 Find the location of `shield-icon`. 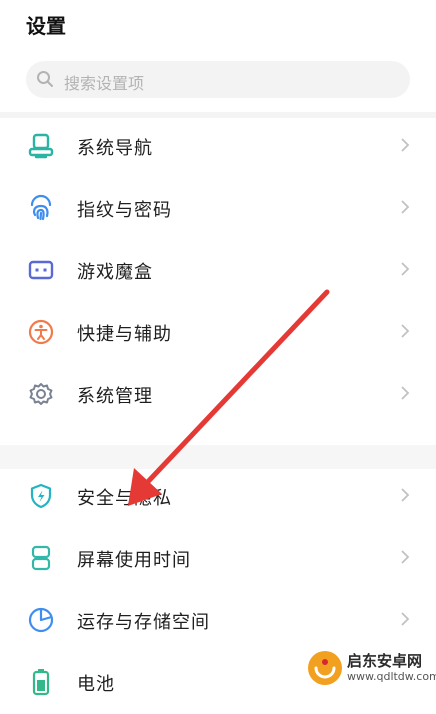

shield-icon is located at coordinates (41, 496).